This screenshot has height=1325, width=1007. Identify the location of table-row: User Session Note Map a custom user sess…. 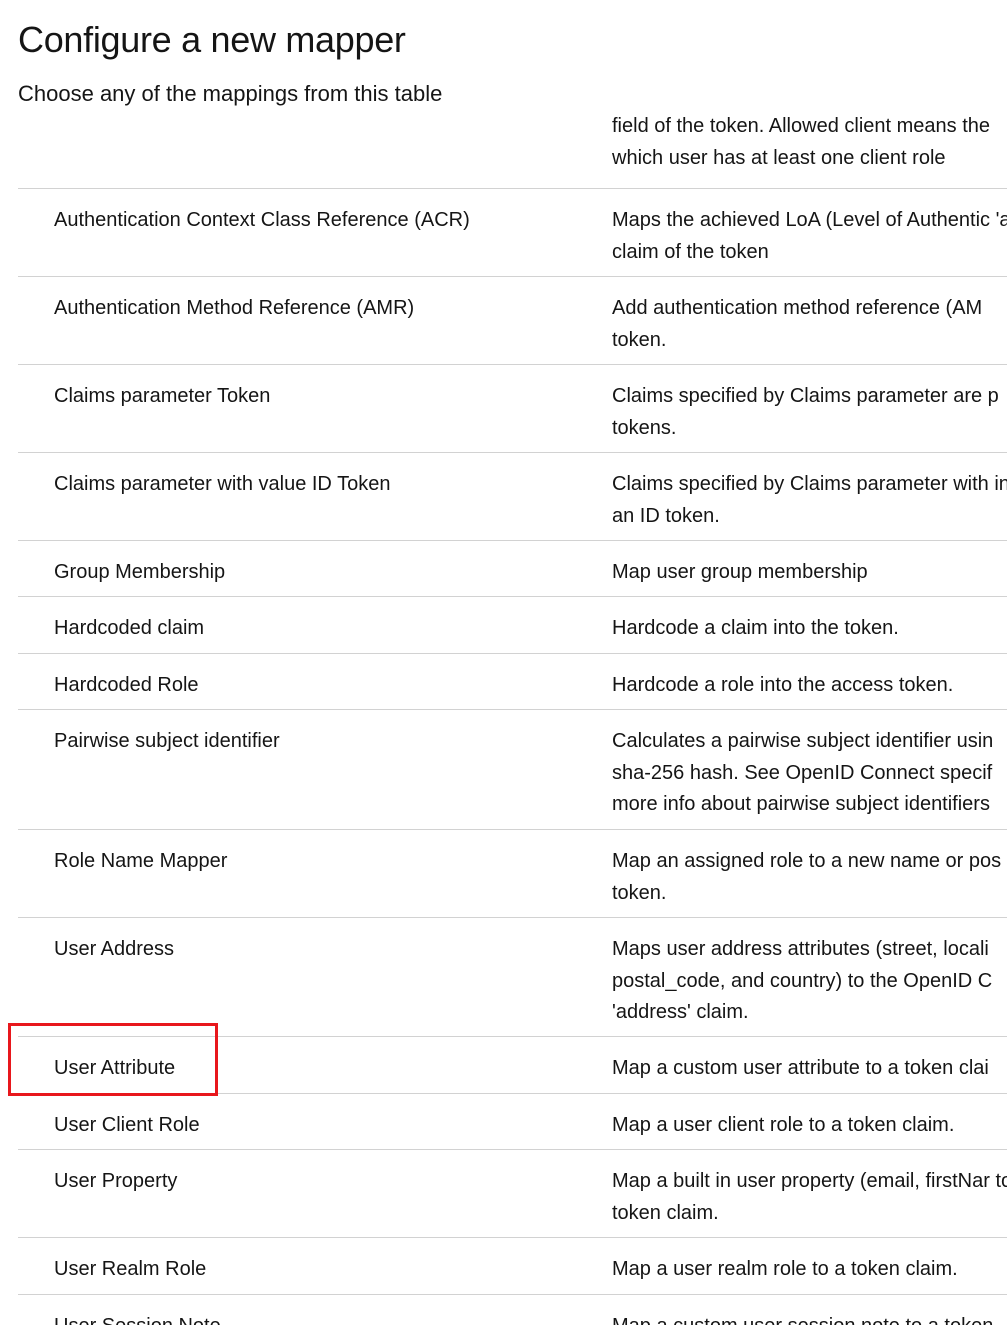
(512, 1310).